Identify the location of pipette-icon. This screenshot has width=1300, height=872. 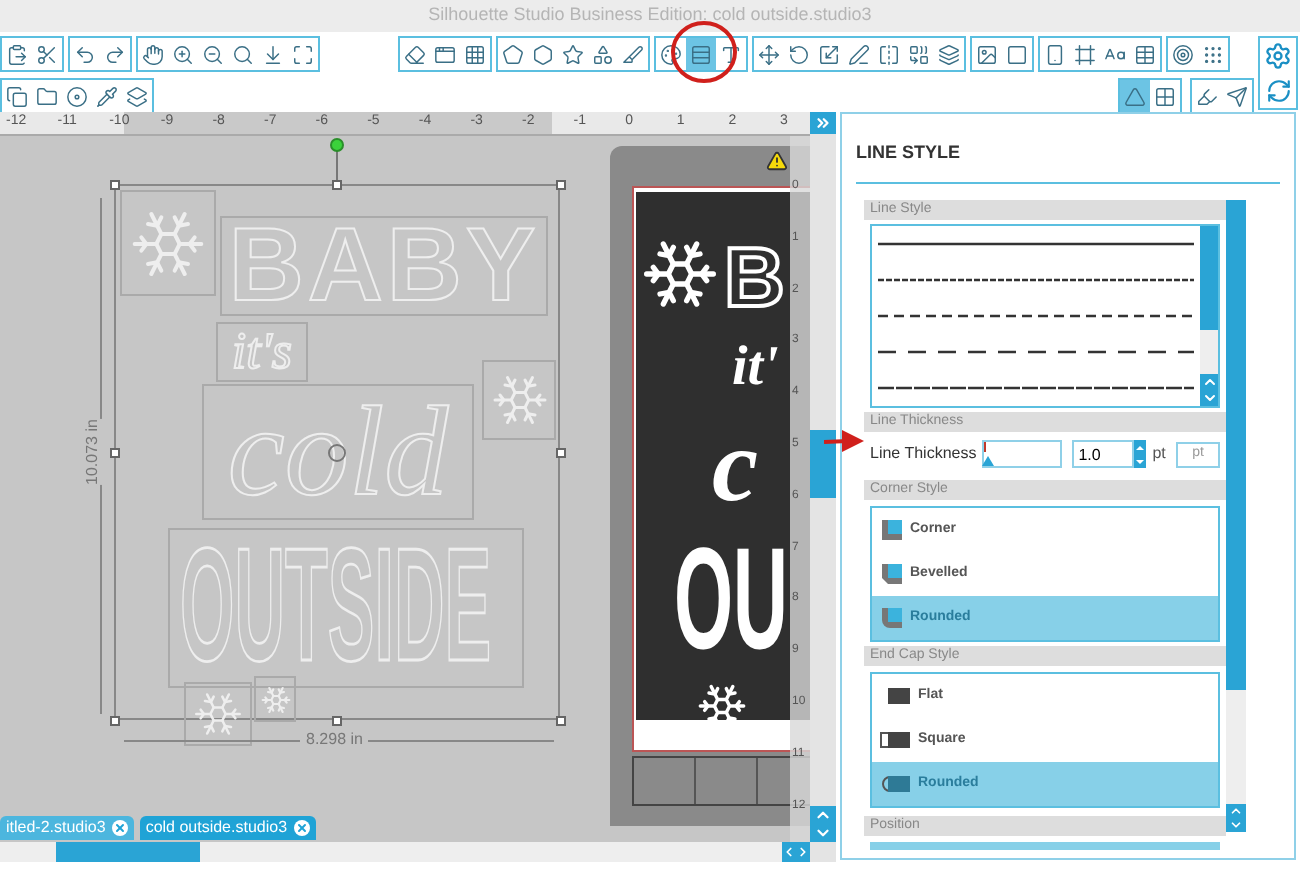
(107, 96).